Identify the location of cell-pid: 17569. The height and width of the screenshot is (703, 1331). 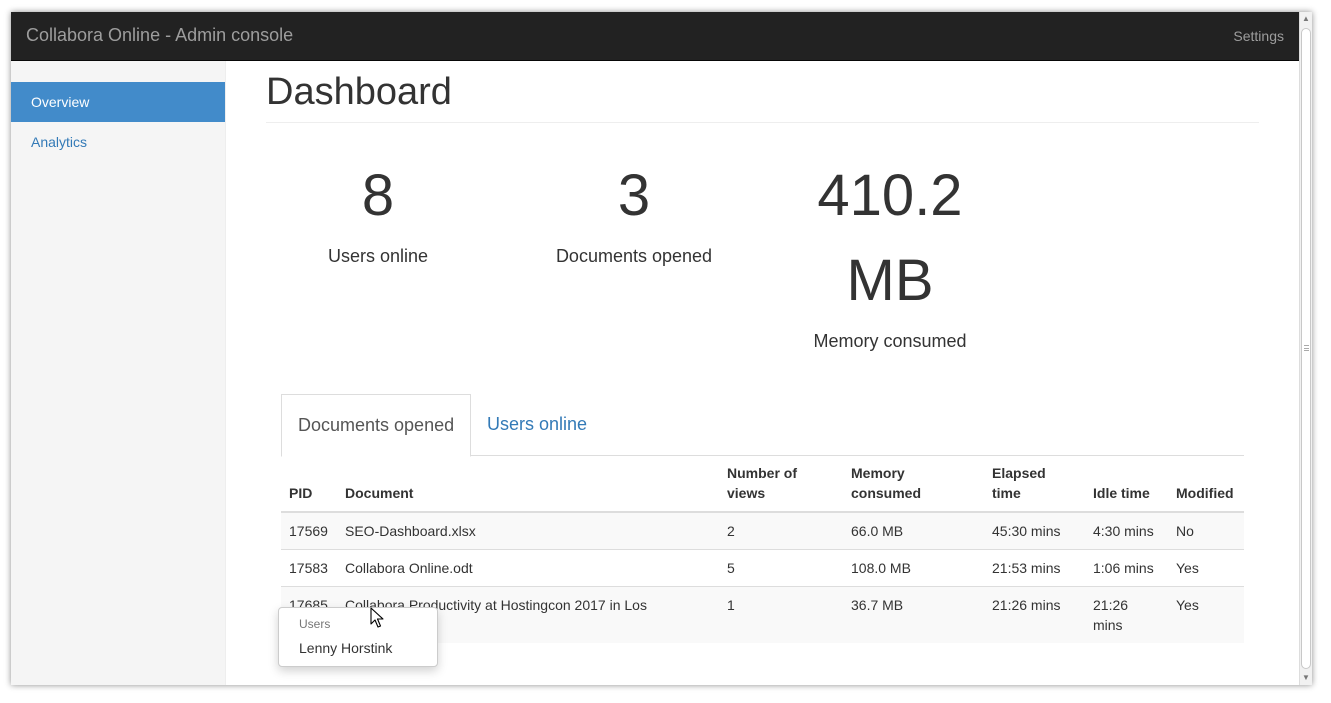
(309, 530).